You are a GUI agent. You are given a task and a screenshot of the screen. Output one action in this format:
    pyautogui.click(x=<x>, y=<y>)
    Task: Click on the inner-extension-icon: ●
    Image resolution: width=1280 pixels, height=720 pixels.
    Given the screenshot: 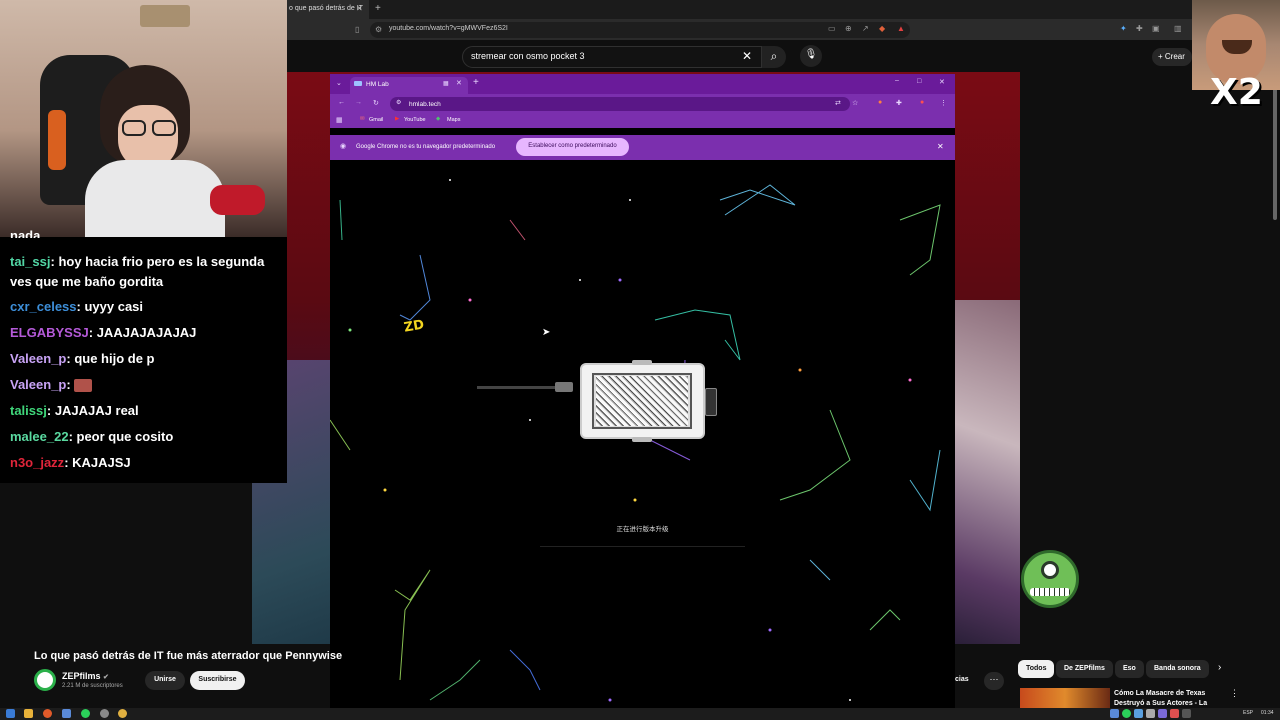 What is the action you would take?
    pyautogui.click(x=880, y=102)
    